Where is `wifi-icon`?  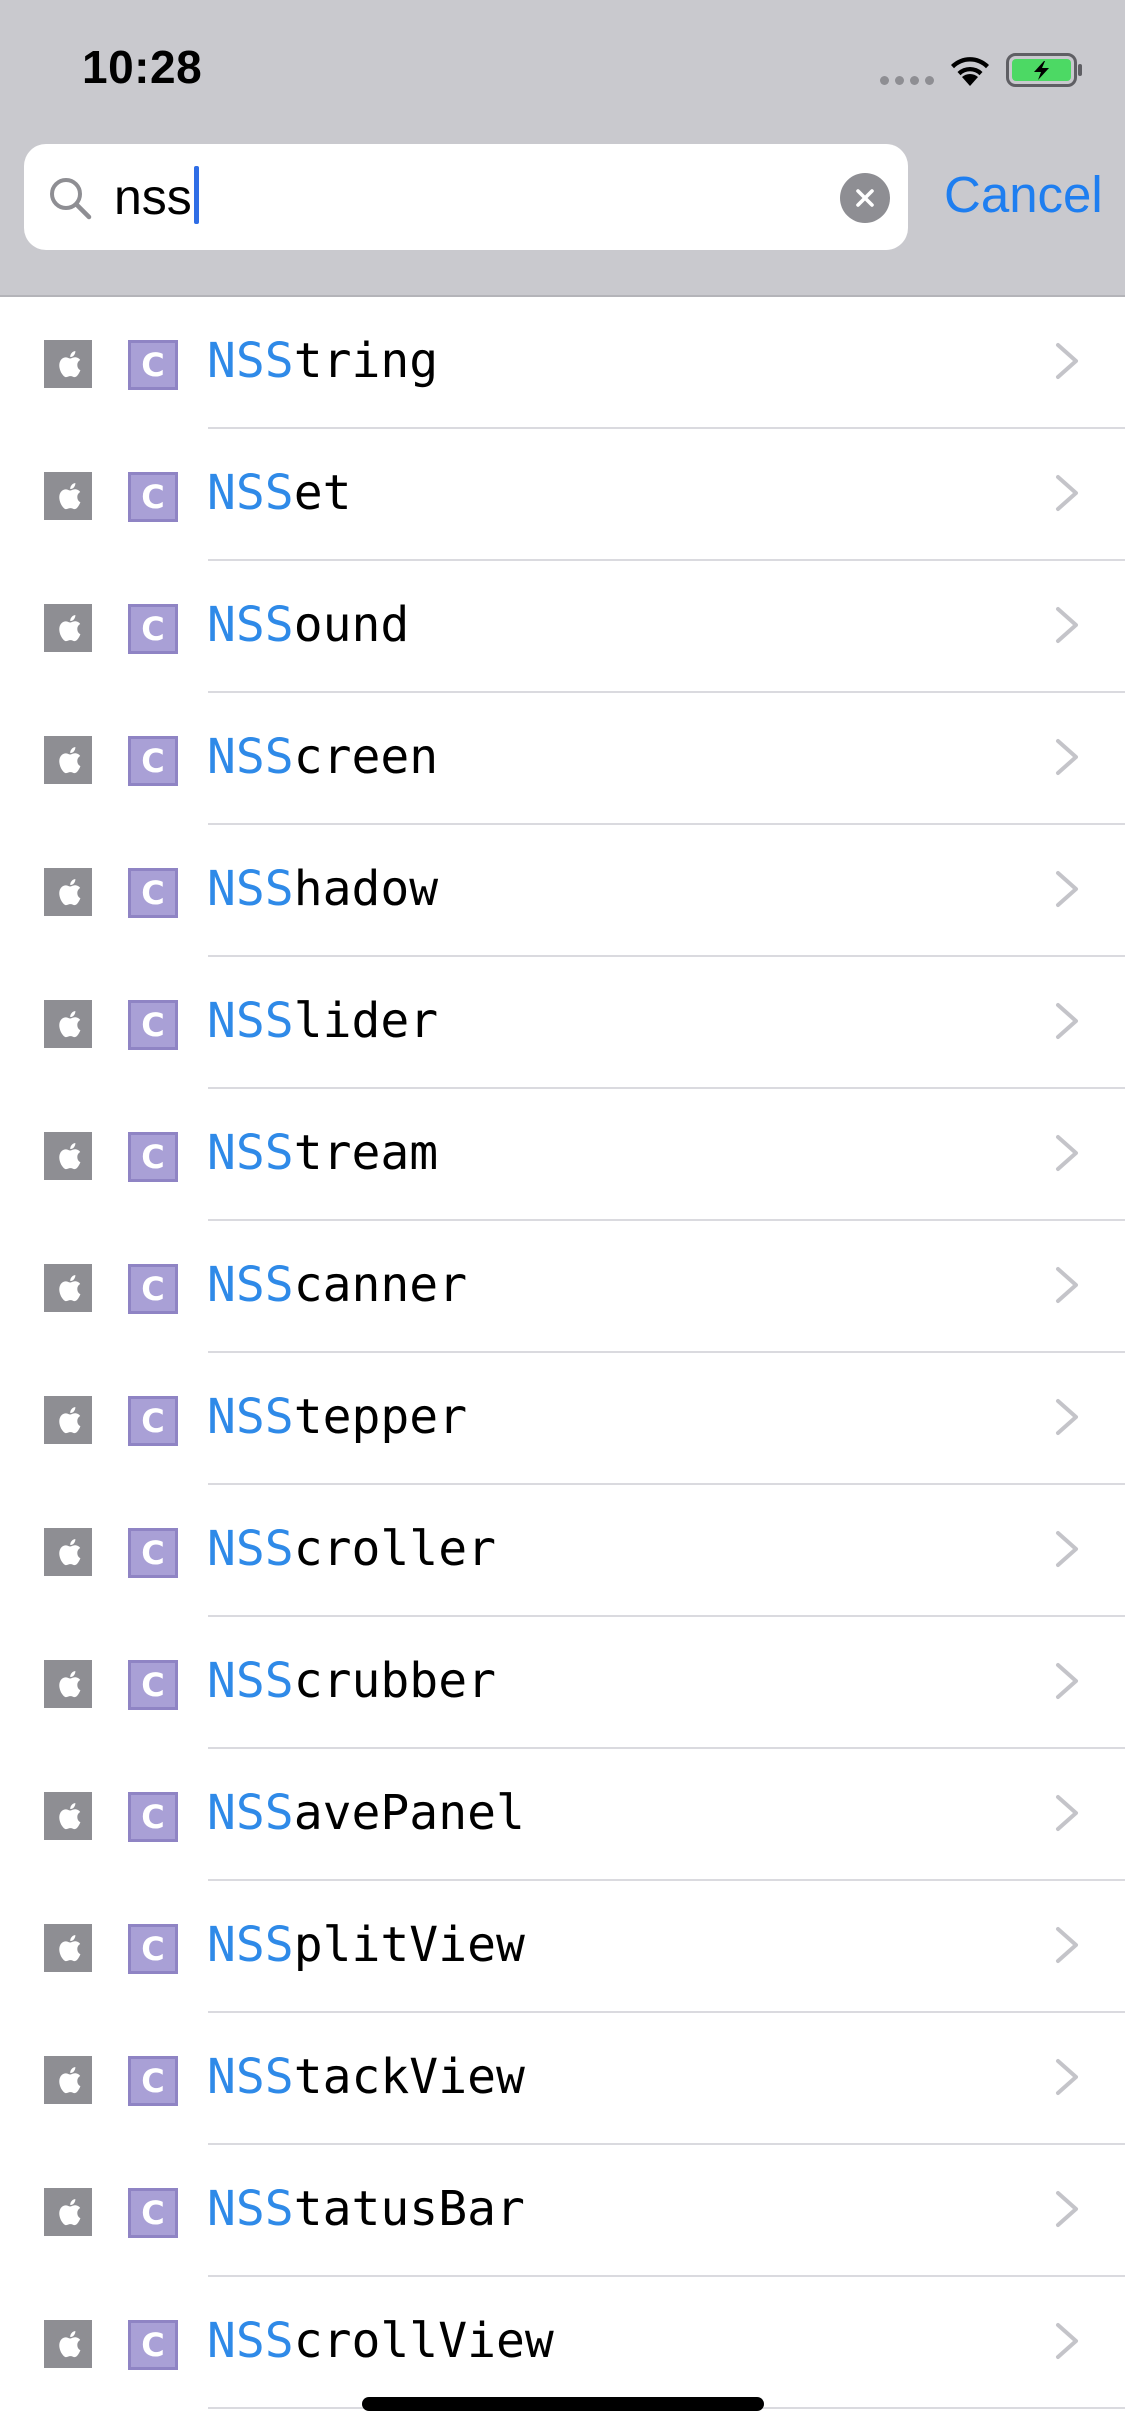 wifi-icon is located at coordinates (970, 71).